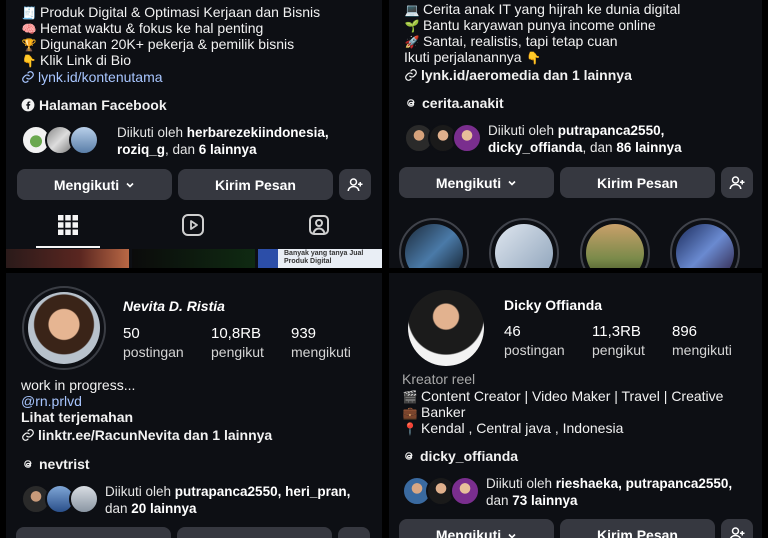  I want to click on following-button, so click(93, 532).